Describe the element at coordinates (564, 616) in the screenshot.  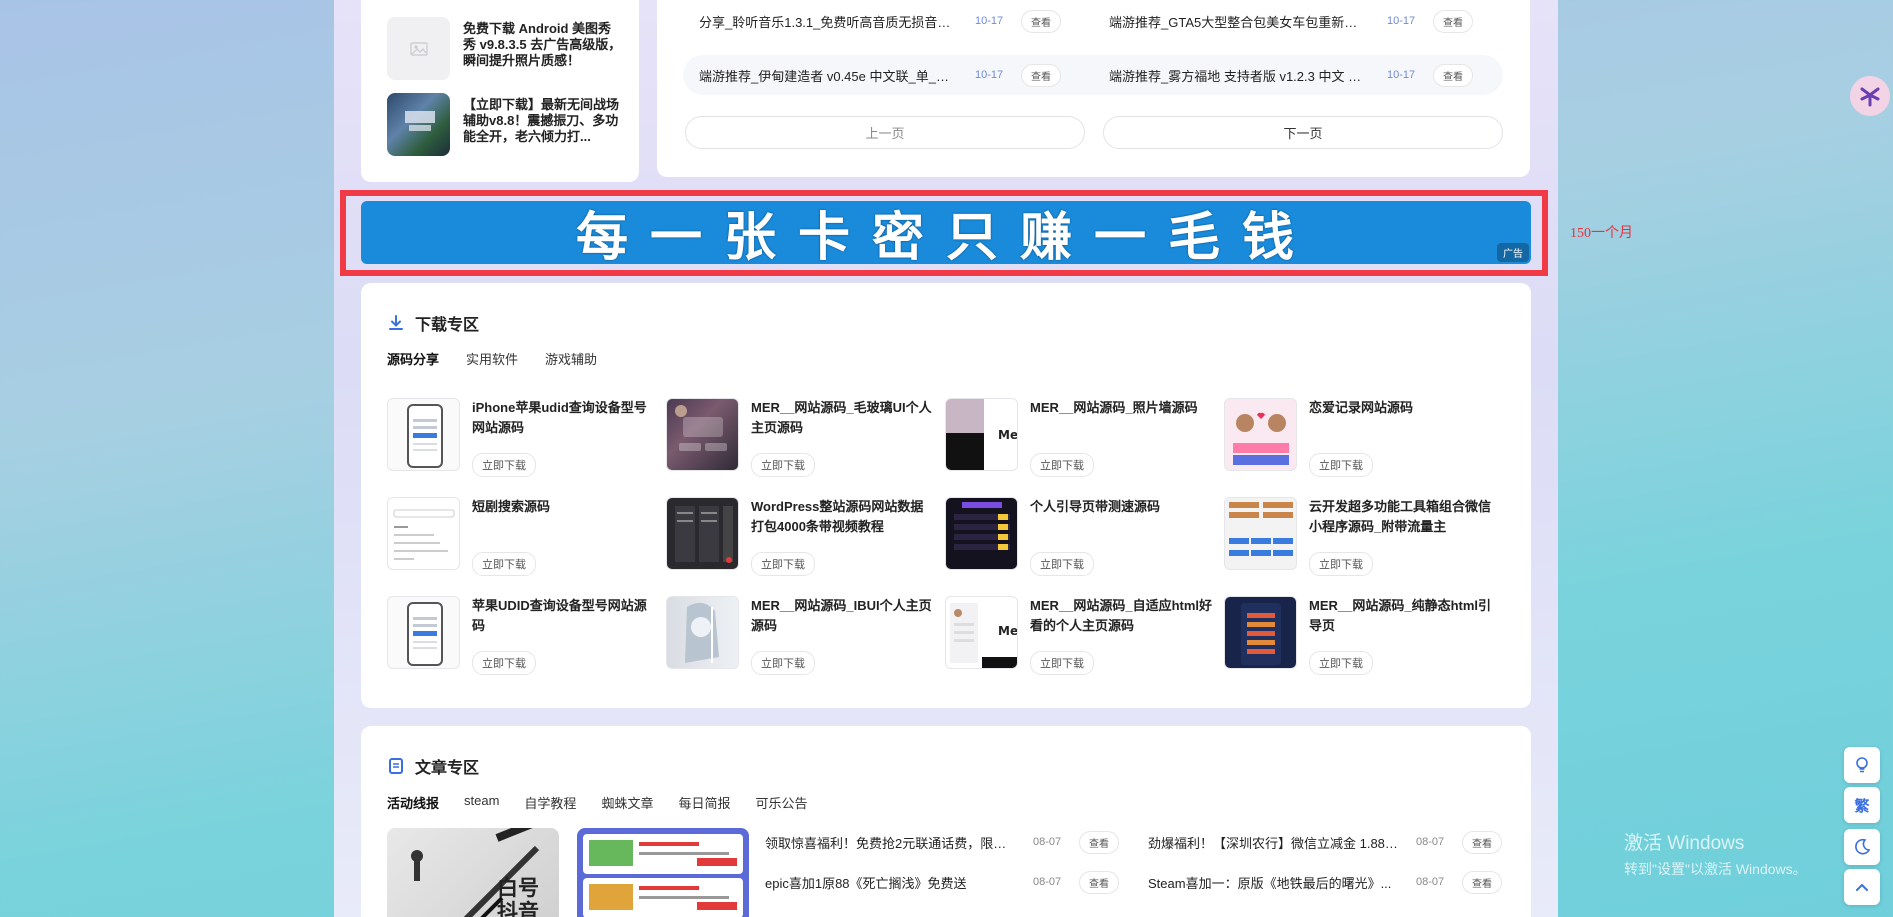
I see `item-title: 苹果UDID查询设备型号网站源码` at that location.